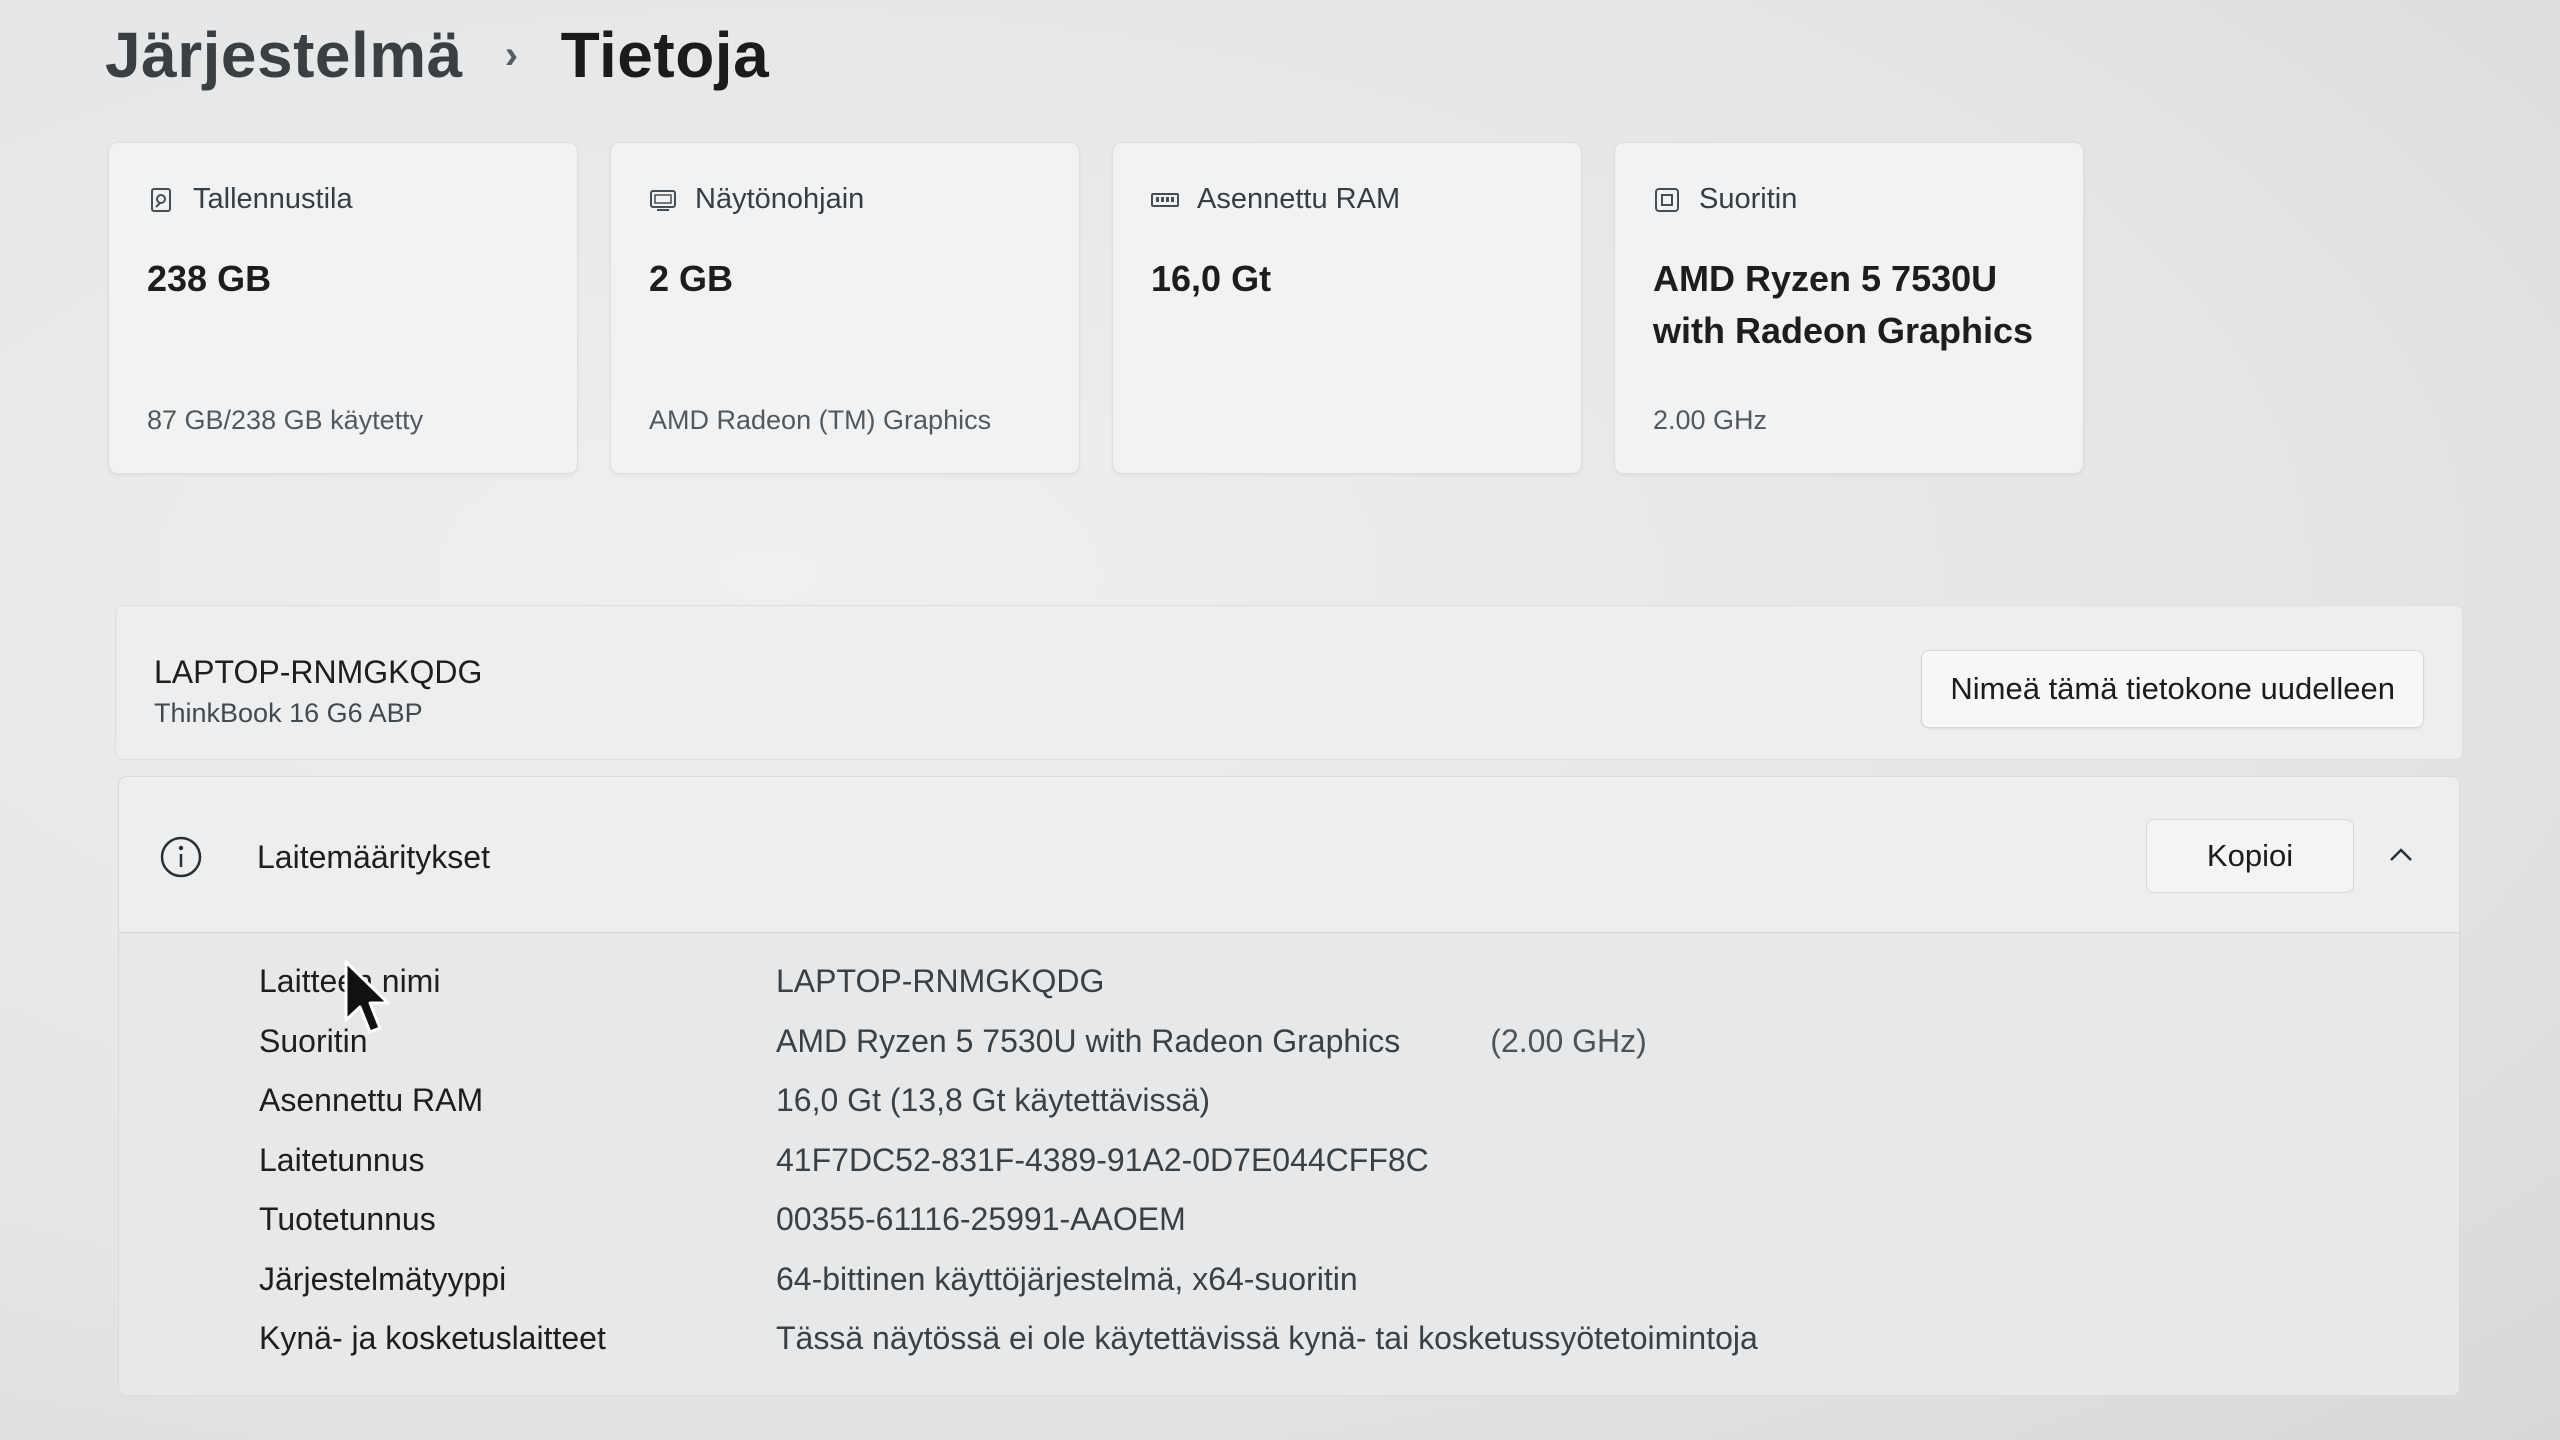 The image size is (2560, 1440). What do you see at coordinates (383, 1278) in the screenshot?
I see `spec-label: Järjestelmätyyppi` at bounding box center [383, 1278].